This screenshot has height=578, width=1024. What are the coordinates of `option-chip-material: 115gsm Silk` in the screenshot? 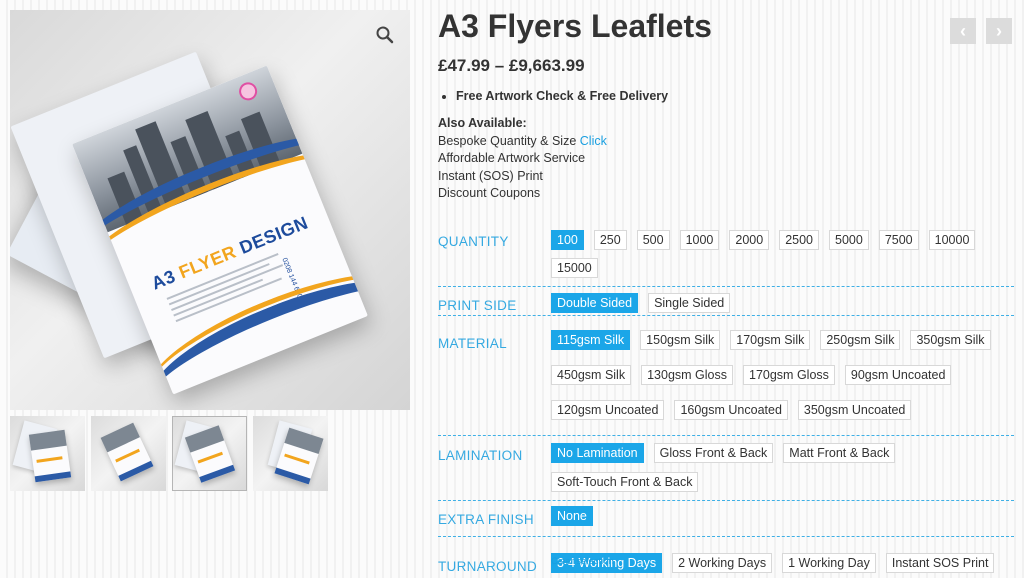 It's located at (591, 340).